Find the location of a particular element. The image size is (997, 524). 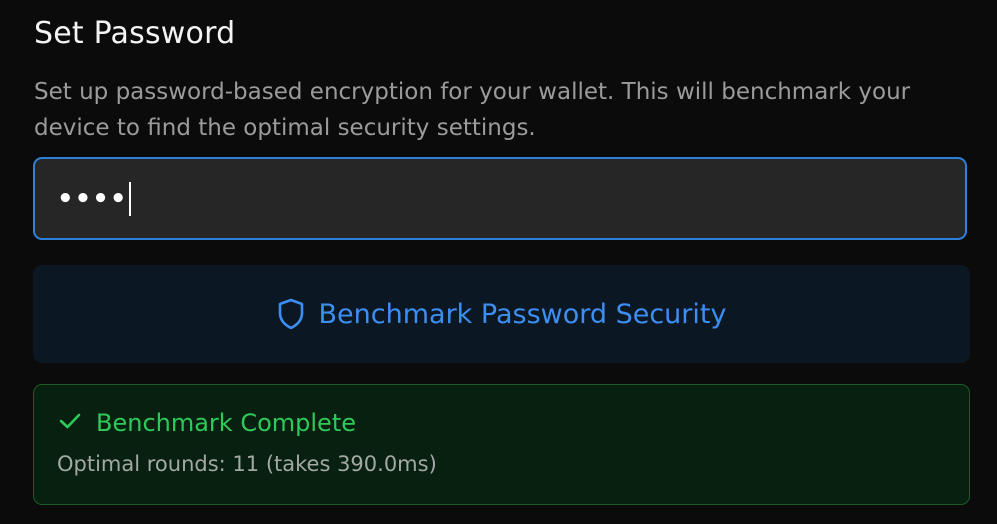

check-icon is located at coordinates (70, 423).